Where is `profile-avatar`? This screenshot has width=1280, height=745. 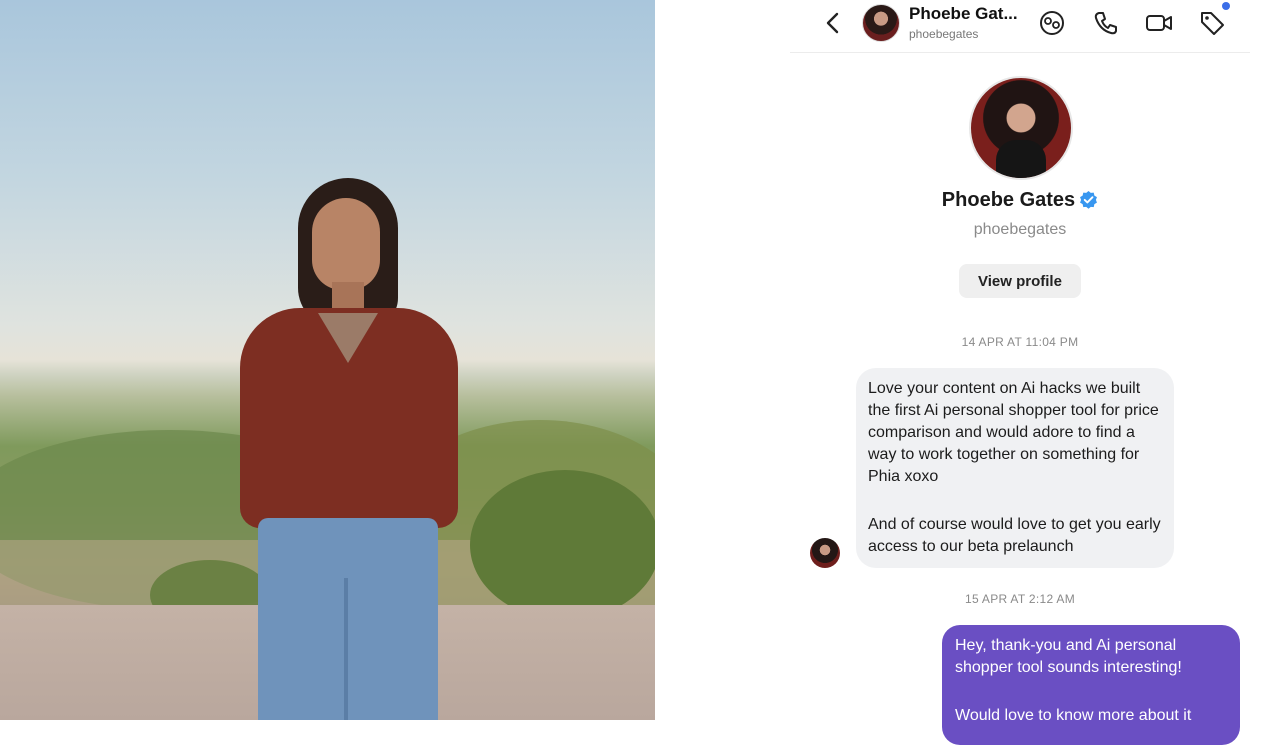 profile-avatar is located at coordinates (1021, 128).